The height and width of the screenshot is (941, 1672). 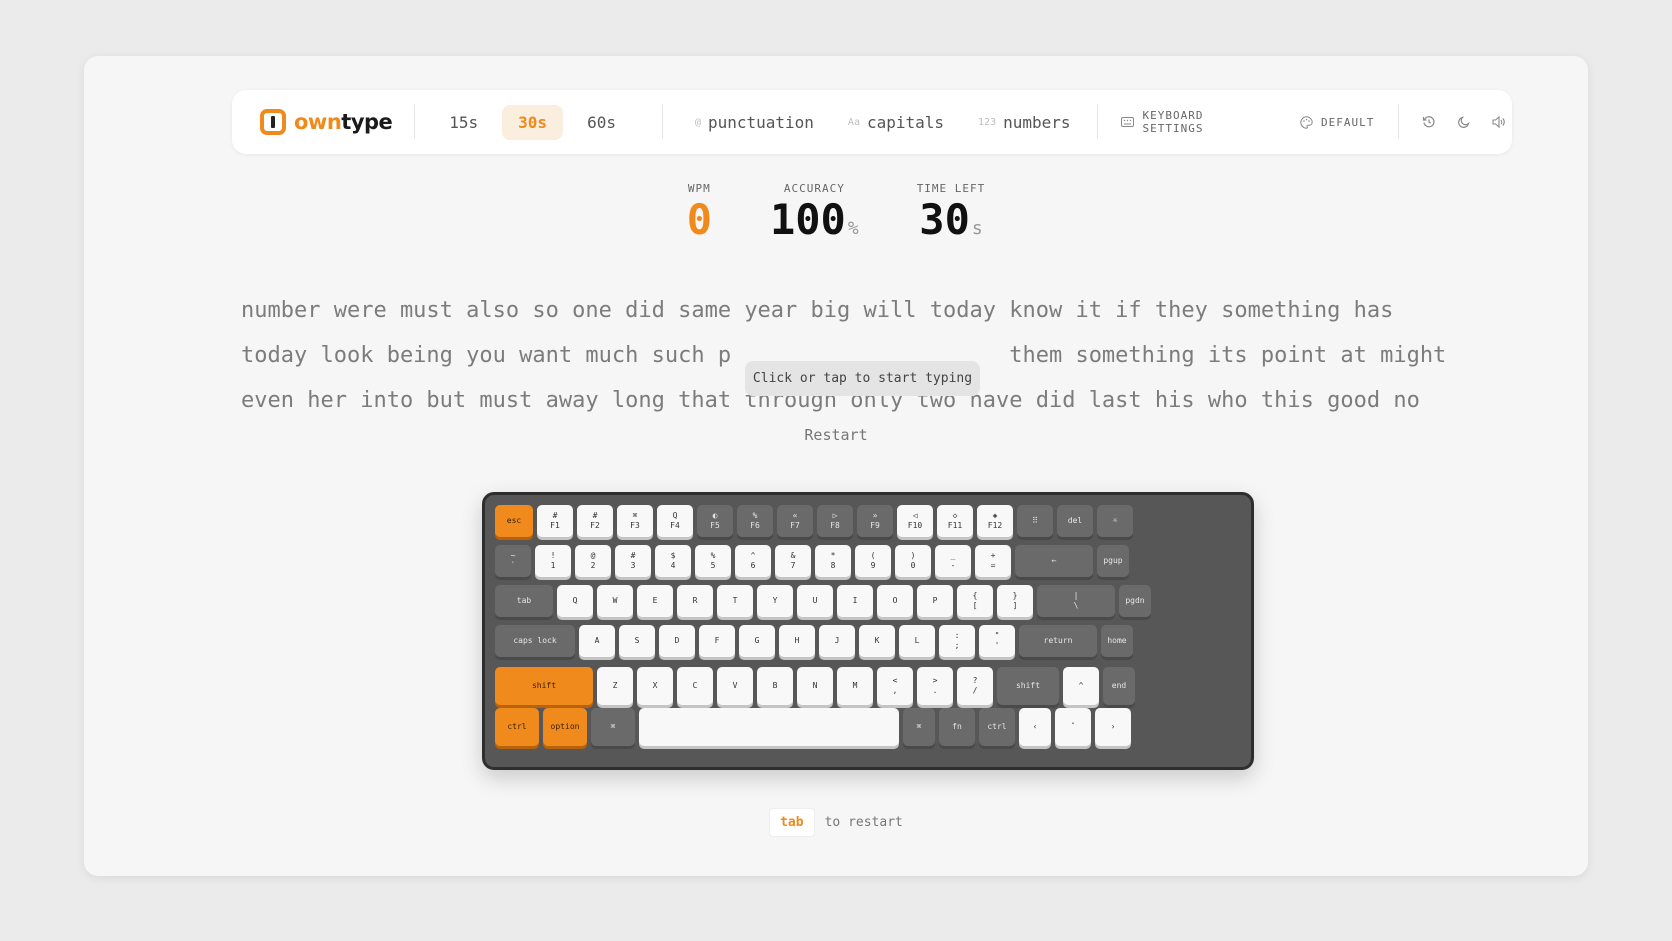 I want to click on key-label: shift, so click(x=544, y=685).